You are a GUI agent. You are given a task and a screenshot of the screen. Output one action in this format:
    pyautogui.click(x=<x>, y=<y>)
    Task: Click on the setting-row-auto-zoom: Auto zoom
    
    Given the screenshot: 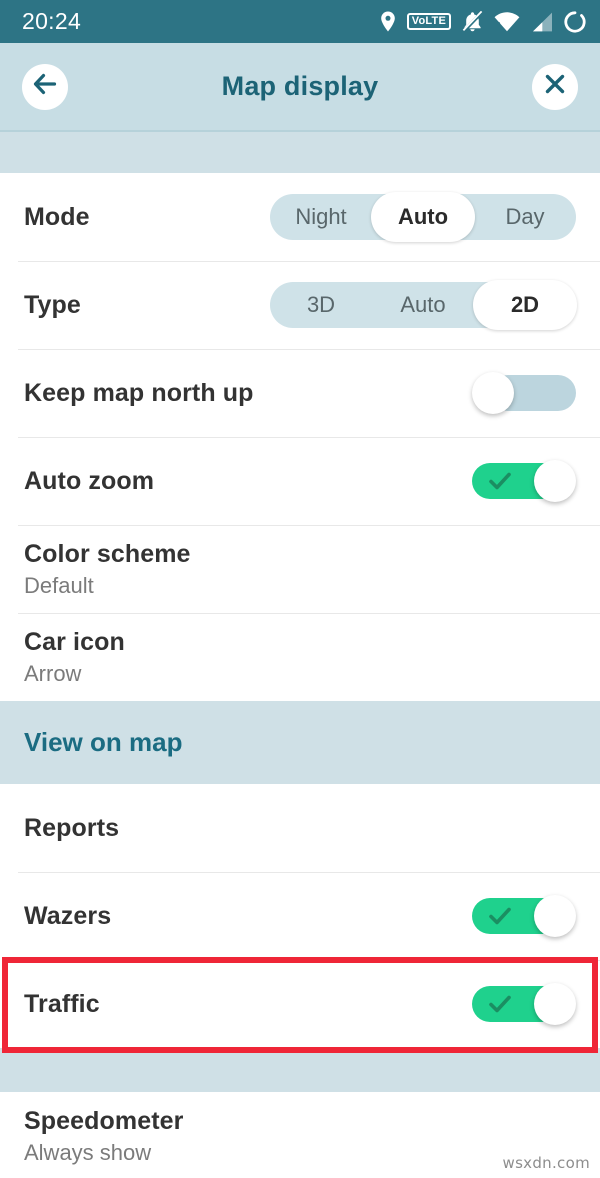 What is the action you would take?
    pyautogui.click(x=300, y=481)
    